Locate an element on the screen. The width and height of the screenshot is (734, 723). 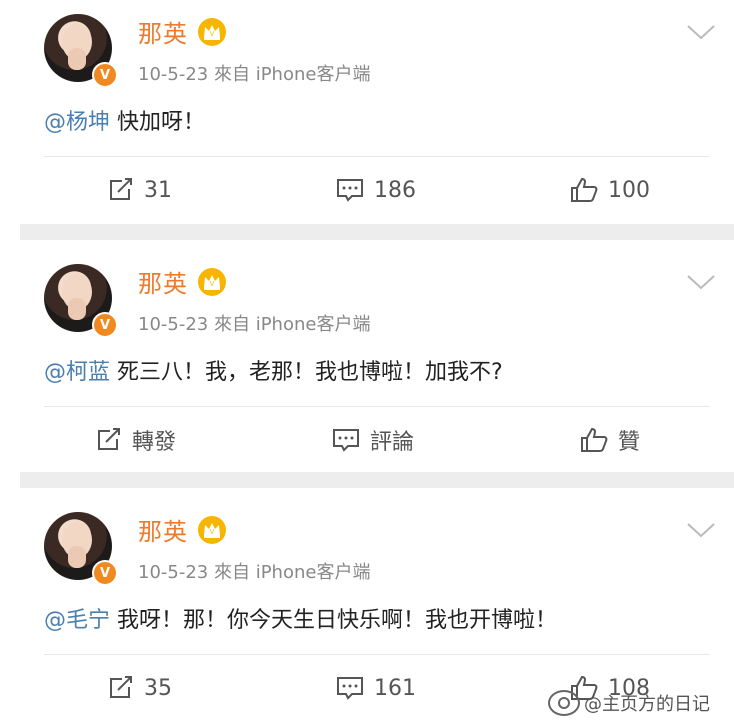
post-content: @杨坤 快加呀！ is located at coordinates (124, 120).